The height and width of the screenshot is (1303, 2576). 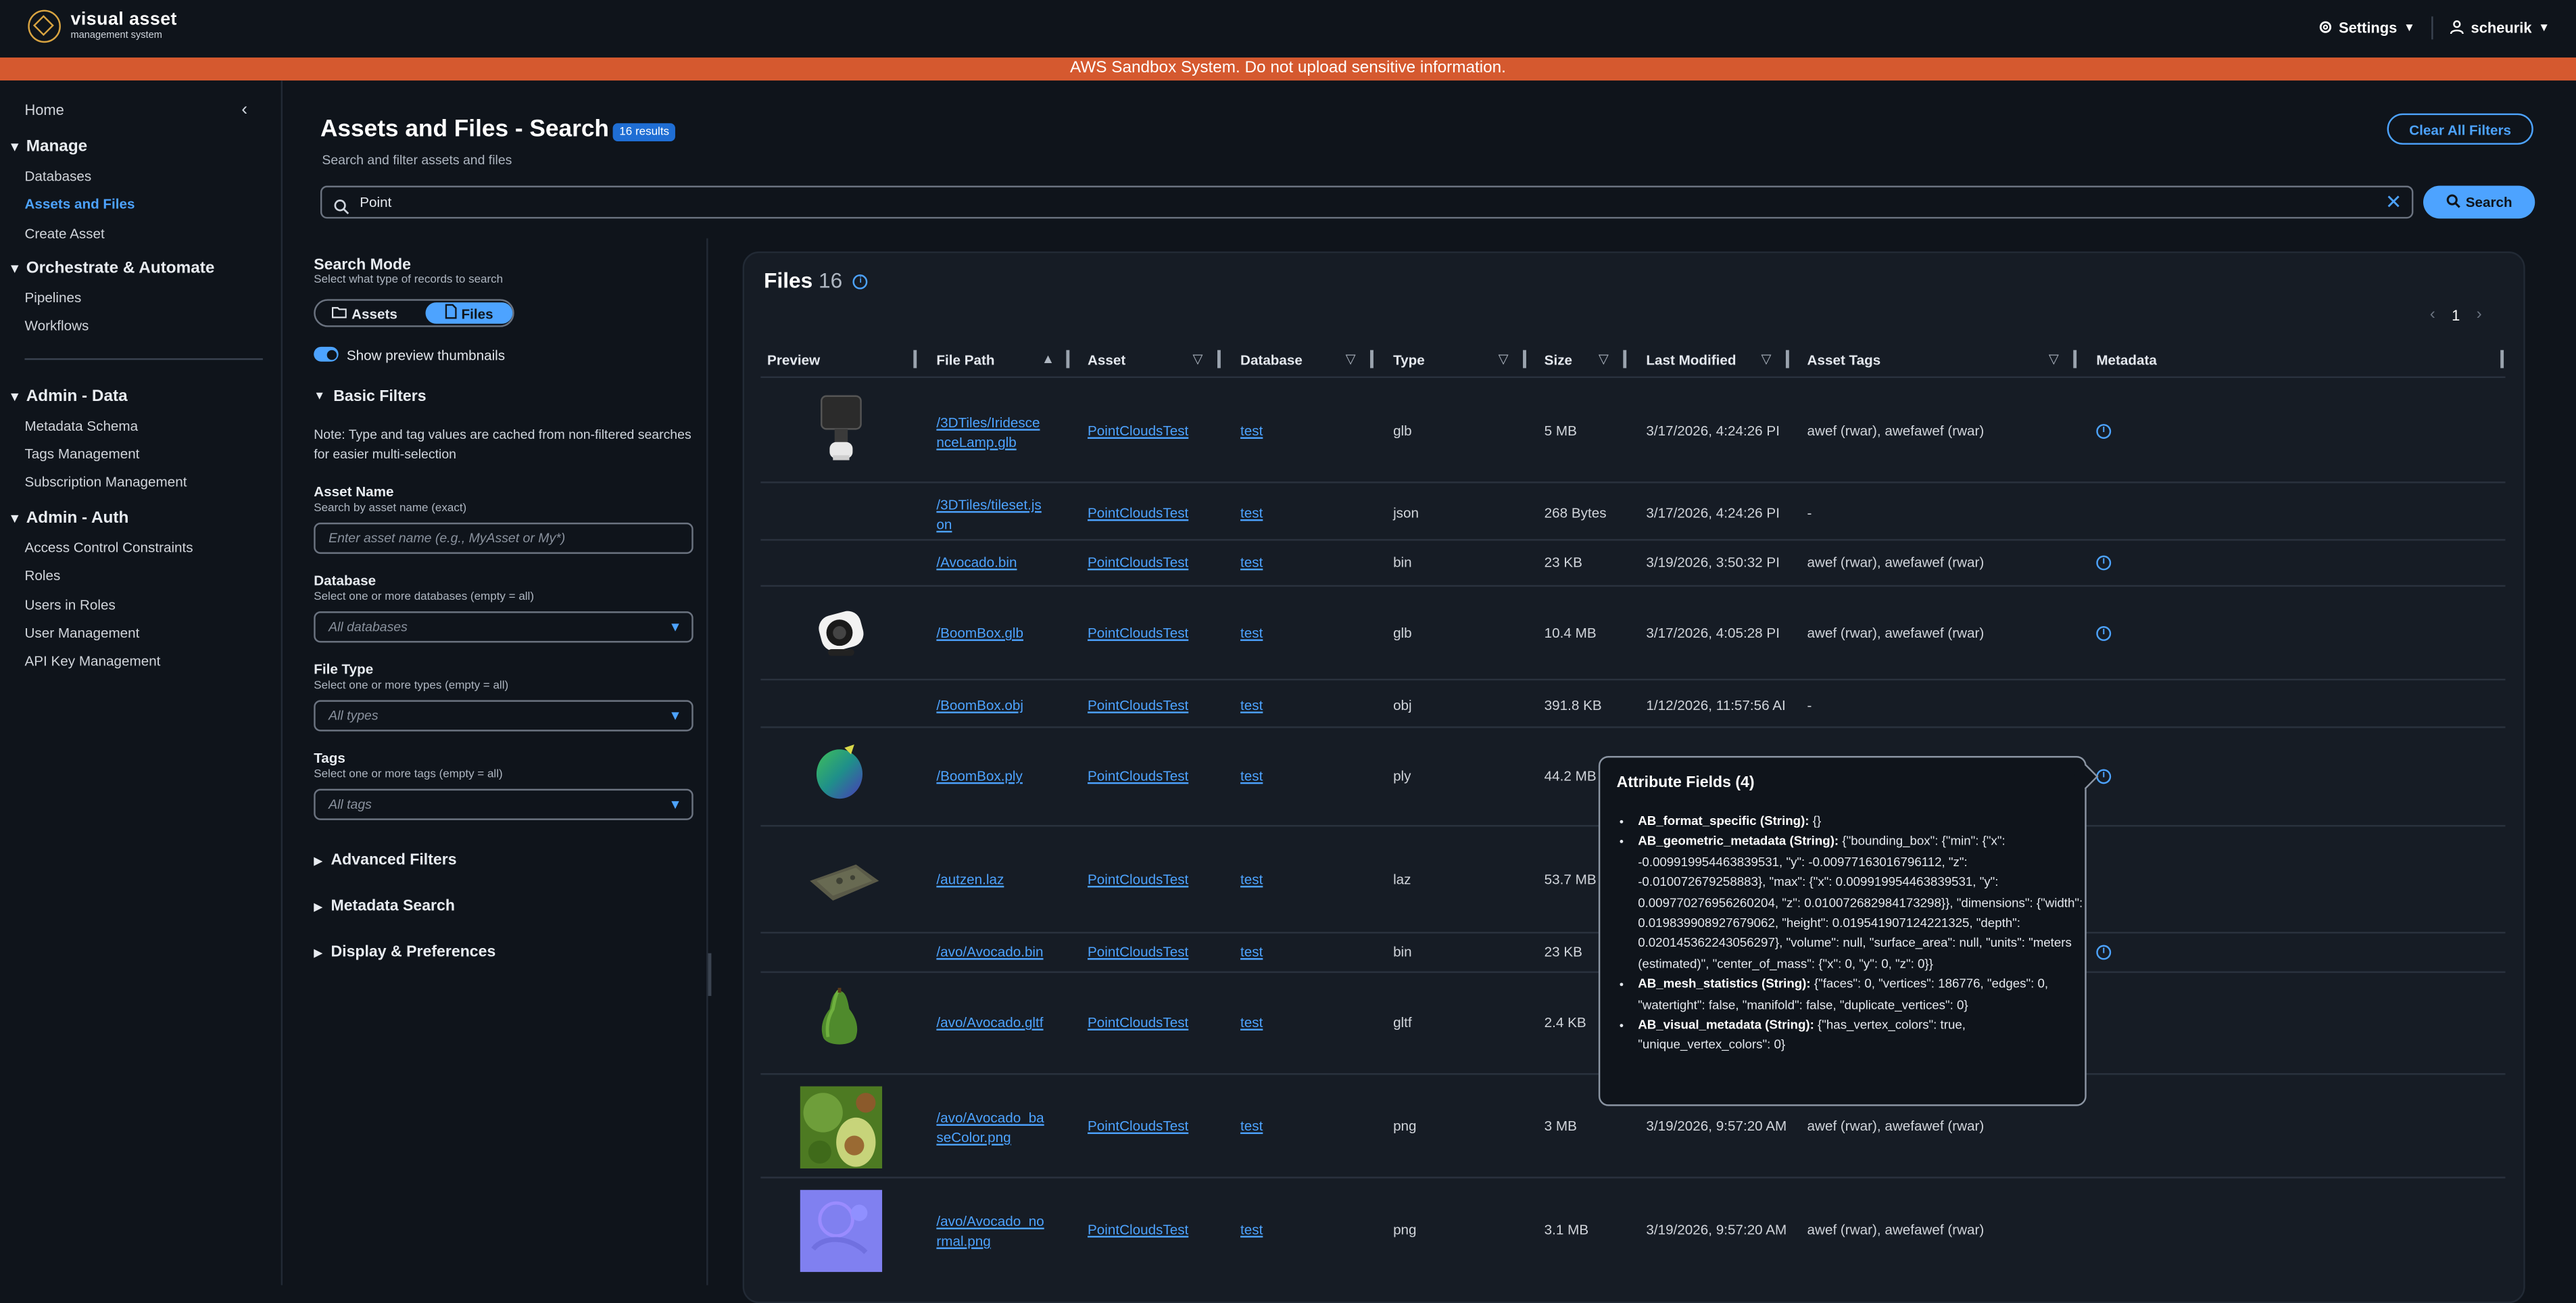 What do you see at coordinates (504, 538) in the screenshot?
I see `asset-name-input: Enter asset name (e.g., MyAsset or My*)` at bounding box center [504, 538].